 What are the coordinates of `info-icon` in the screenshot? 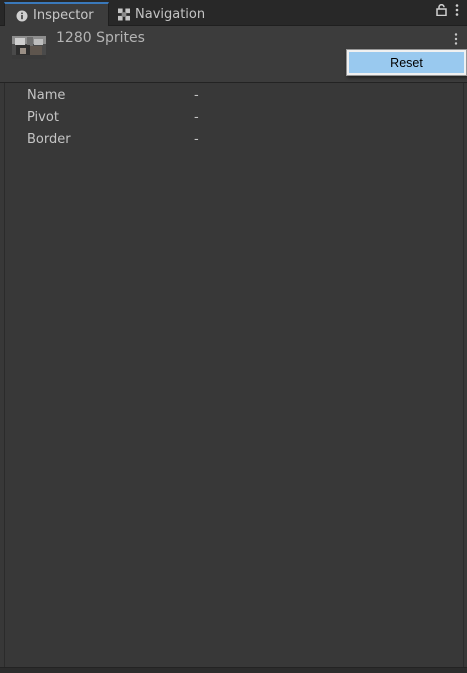 It's located at (22, 16).